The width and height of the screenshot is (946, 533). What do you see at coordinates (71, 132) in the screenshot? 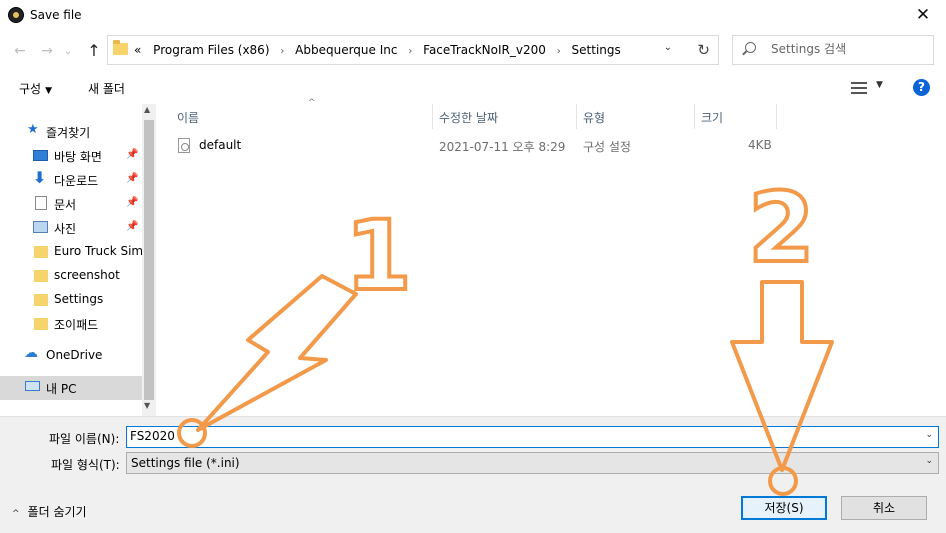
I see `sidebar-item-favorites: ★ 즐겨찾기` at bounding box center [71, 132].